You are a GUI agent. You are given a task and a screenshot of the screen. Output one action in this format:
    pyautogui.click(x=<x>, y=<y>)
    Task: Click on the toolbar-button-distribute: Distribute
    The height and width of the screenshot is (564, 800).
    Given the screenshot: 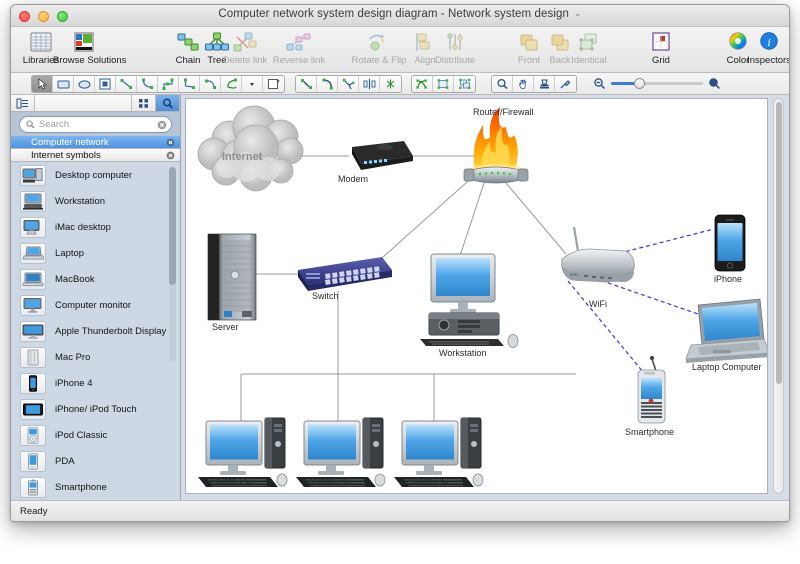 What is the action you would take?
    pyautogui.click(x=455, y=47)
    